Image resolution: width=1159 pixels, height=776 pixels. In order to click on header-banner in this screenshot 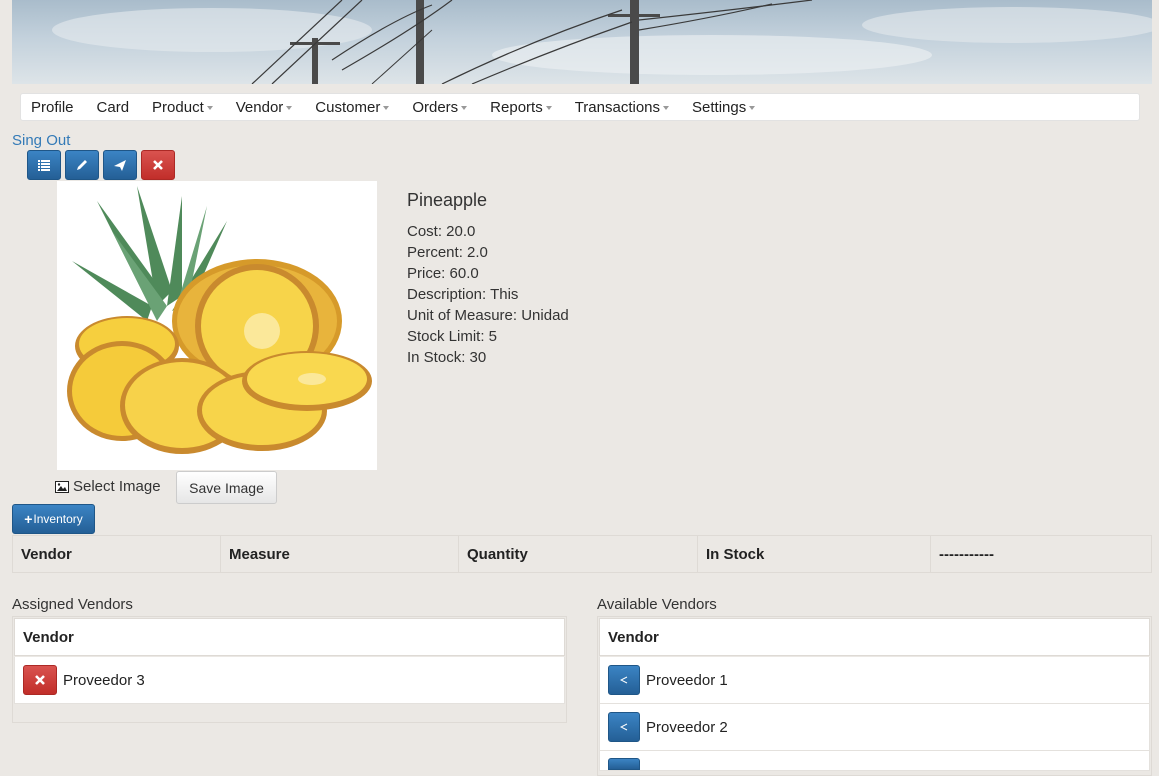, I will do `click(582, 42)`.